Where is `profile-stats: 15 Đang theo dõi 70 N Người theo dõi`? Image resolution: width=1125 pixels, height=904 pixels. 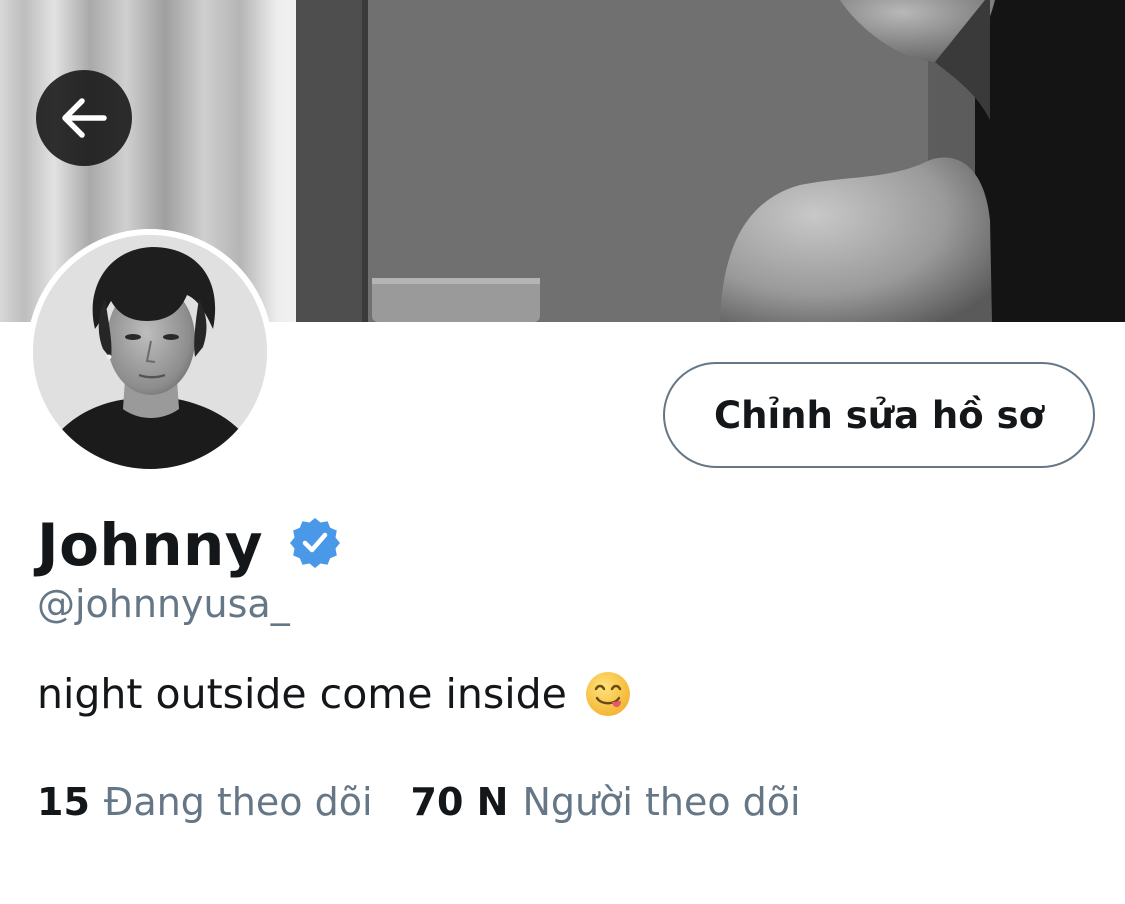 profile-stats: 15 Đang theo dõi 70 N Người theo dõi is located at coordinates (419, 802).